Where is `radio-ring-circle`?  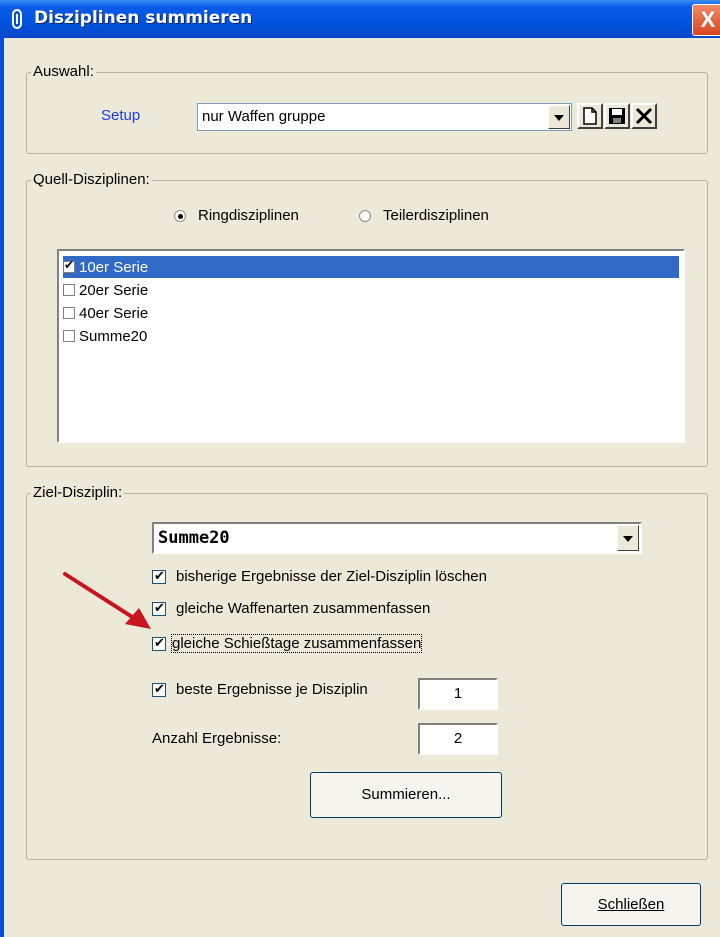
radio-ring-circle is located at coordinates (180, 215).